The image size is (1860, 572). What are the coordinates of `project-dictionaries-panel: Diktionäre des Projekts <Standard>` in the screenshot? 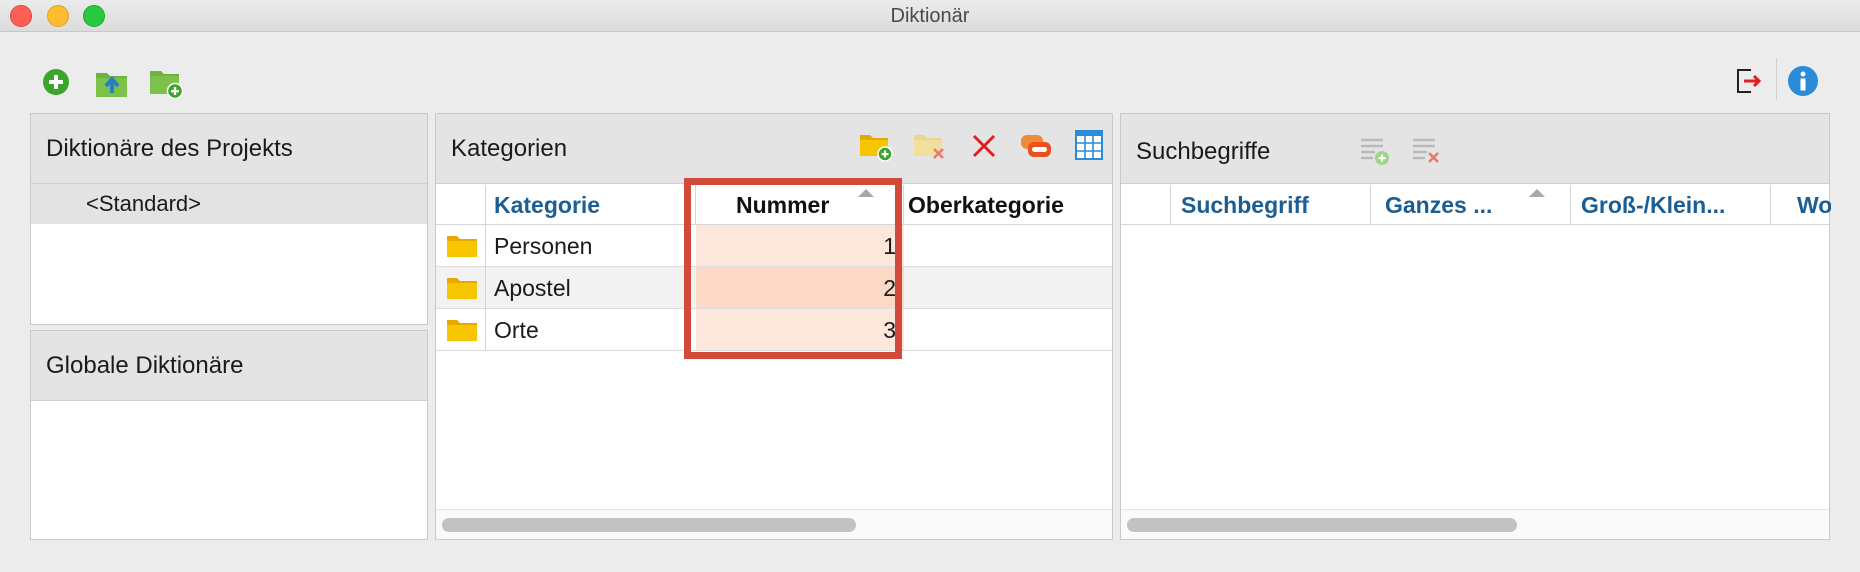 It's located at (229, 219).